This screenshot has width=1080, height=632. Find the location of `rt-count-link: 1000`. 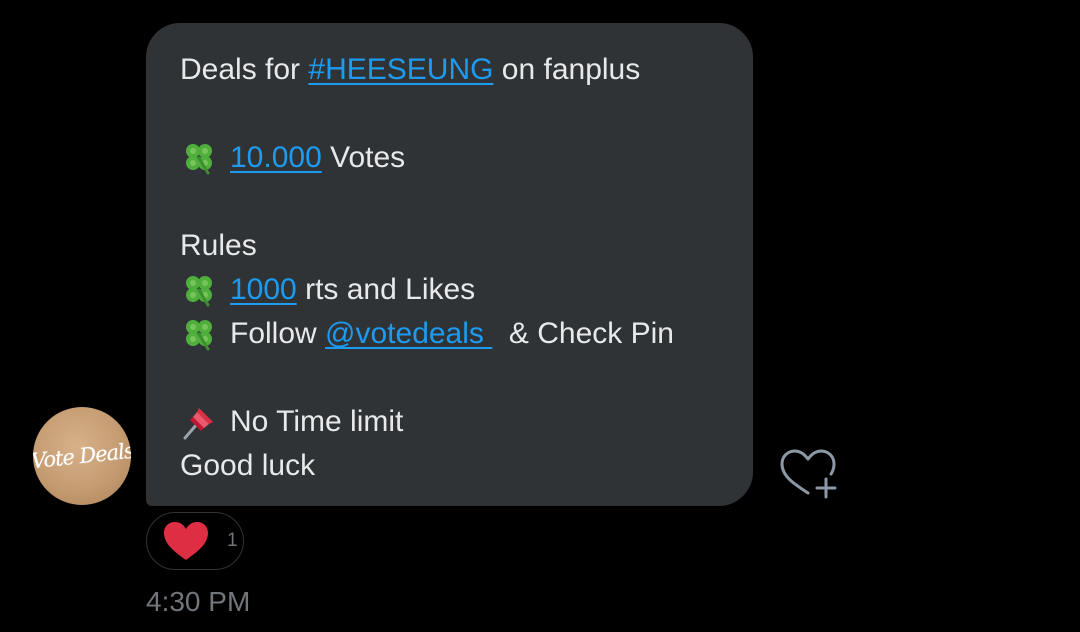

rt-count-link: 1000 is located at coordinates (263, 290).